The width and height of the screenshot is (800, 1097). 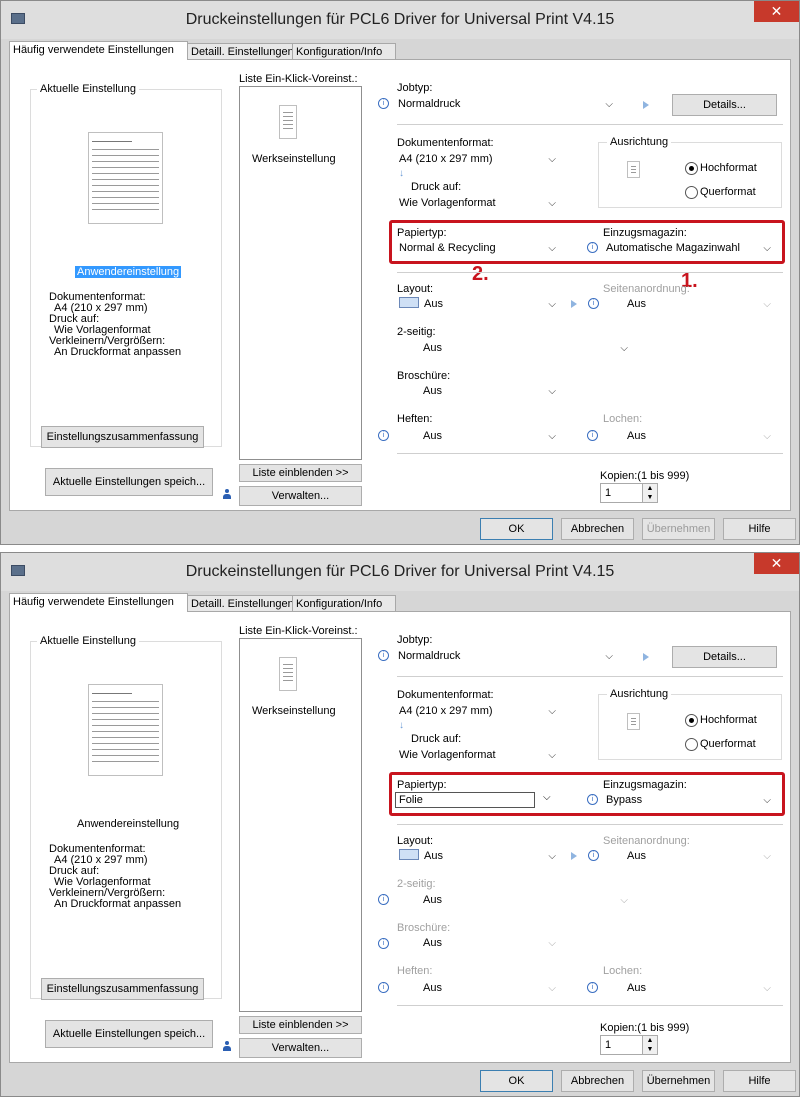 I want to click on oneclick-list-label: Liste Ein-Klick-Voreinst.:, so click(x=298, y=79).